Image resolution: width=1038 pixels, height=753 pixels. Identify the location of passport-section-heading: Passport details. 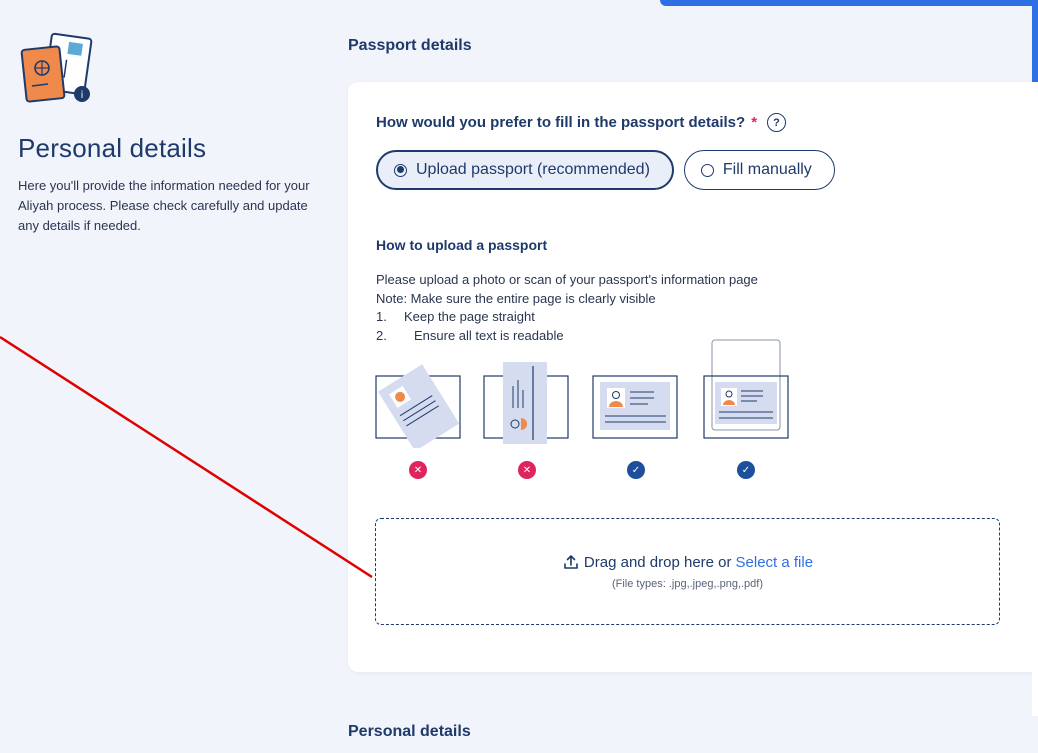
(410, 45).